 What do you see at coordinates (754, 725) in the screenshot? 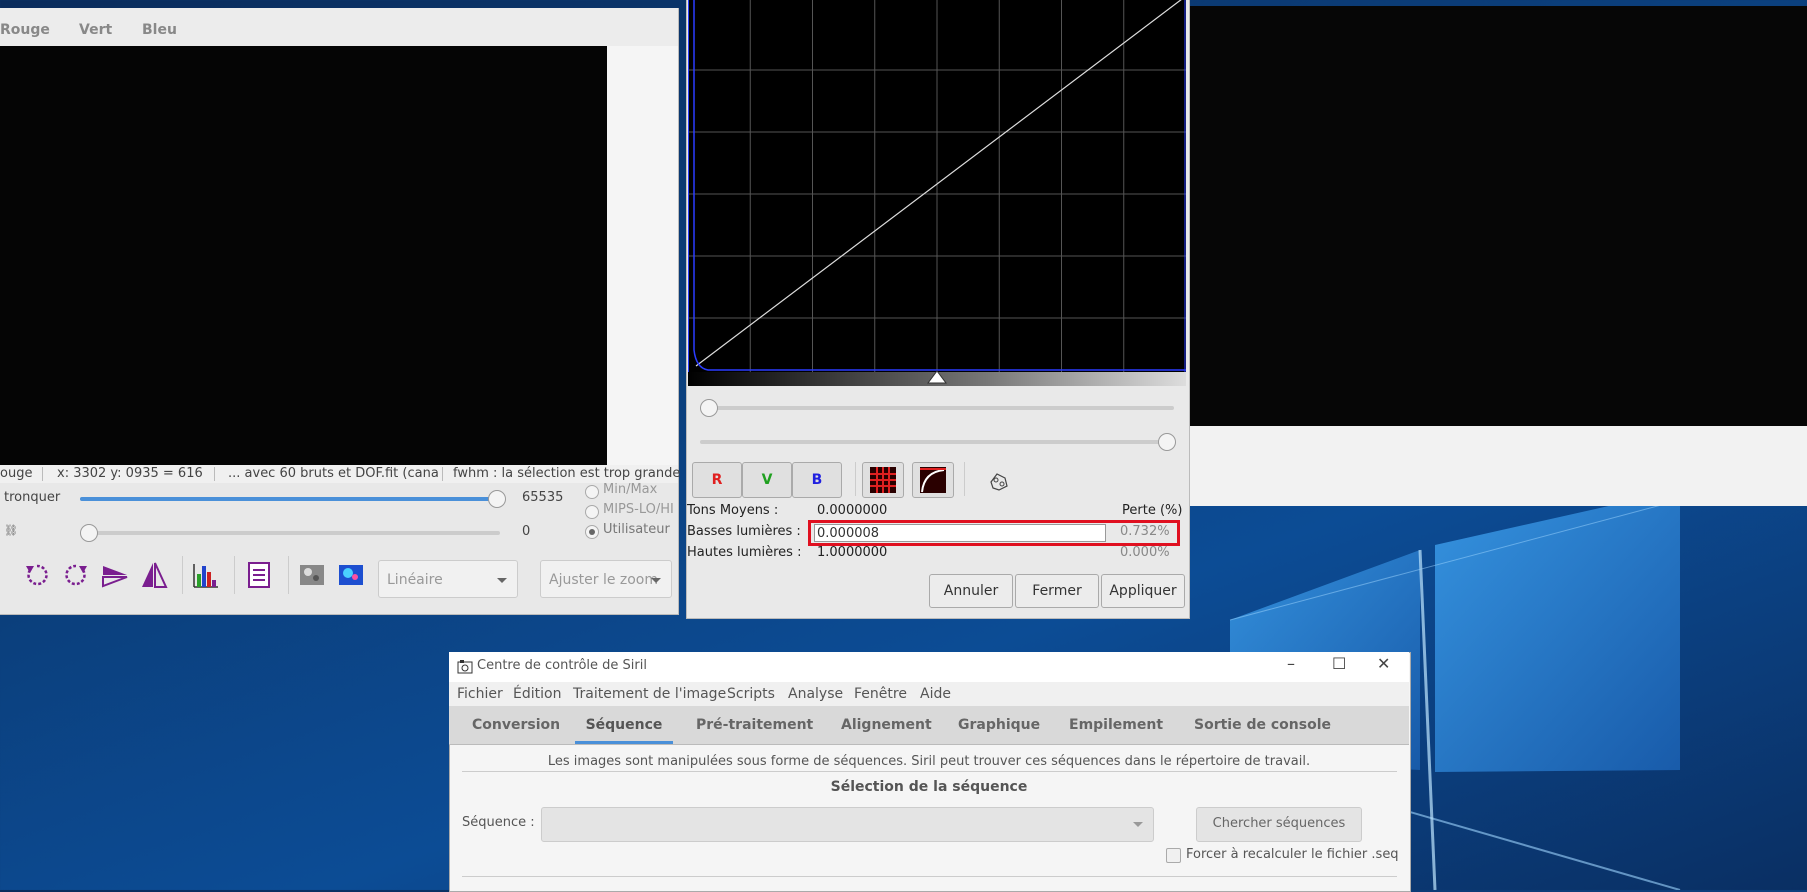
I see `tab-pretraitement: Pré-traitement` at bounding box center [754, 725].